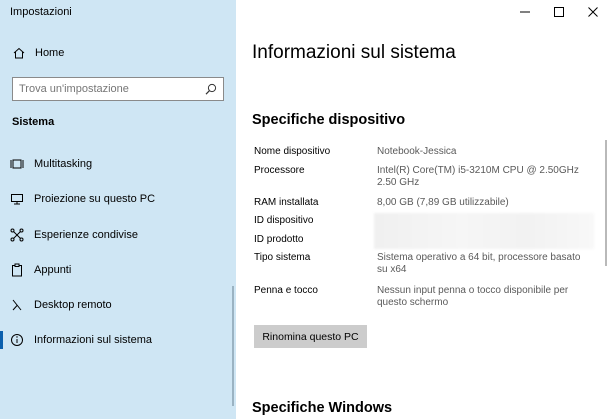  What do you see at coordinates (17, 235) in the screenshot?
I see `shared-experiences-icon` at bounding box center [17, 235].